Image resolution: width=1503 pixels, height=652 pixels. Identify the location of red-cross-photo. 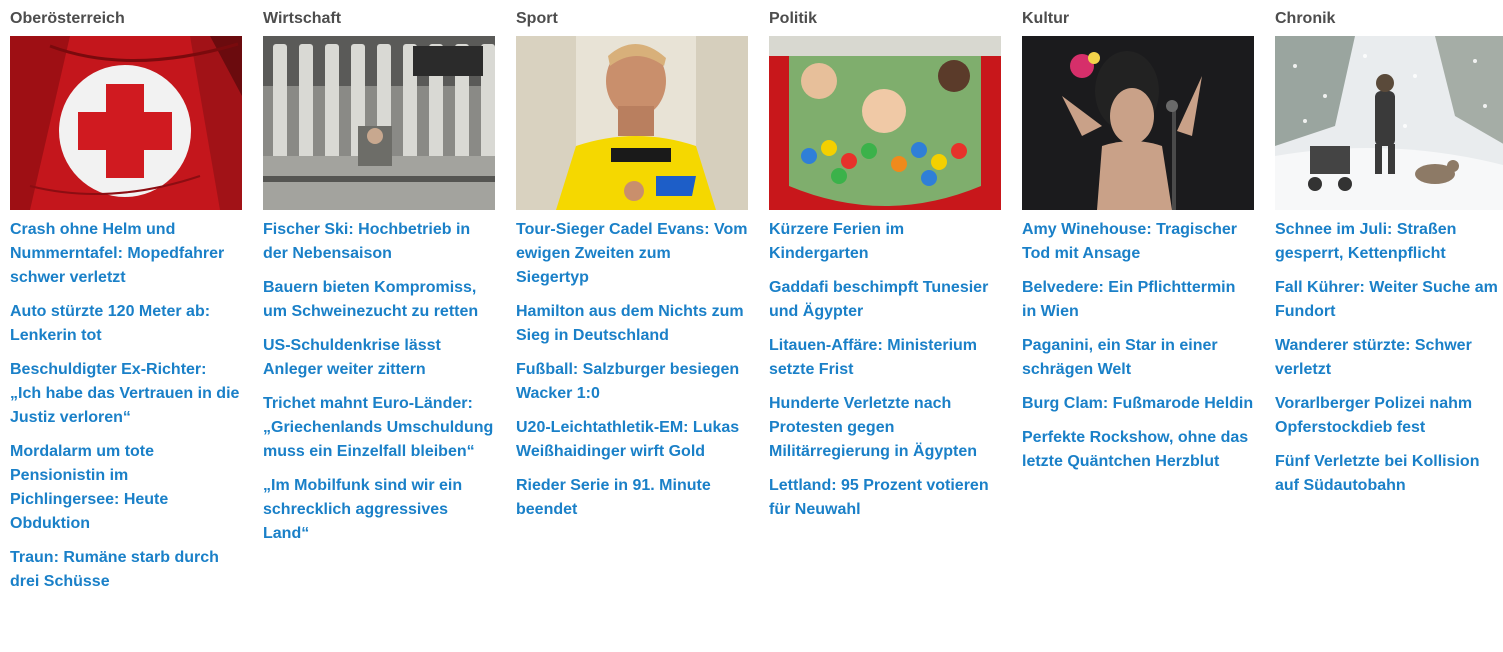
(126, 123).